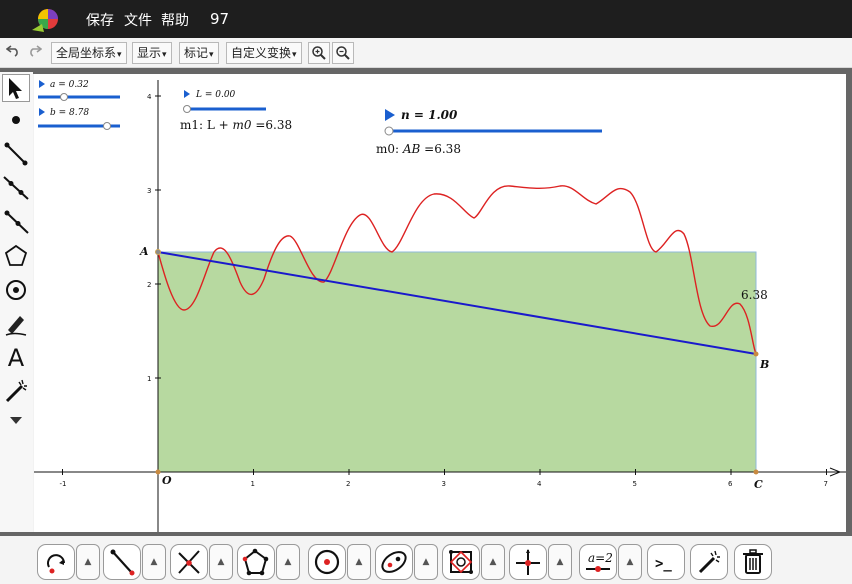 The width and height of the screenshot is (852, 584). What do you see at coordinates (16, 392) in the screenshot?
I see `magic-wand-icon` at bounding box center [16, 392].